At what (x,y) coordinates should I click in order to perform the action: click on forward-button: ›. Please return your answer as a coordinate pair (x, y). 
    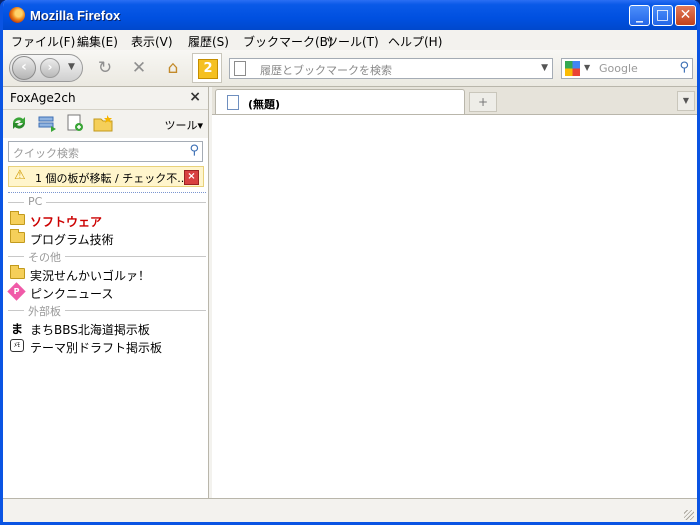
    Looking at the image, I should click on (50, 68).